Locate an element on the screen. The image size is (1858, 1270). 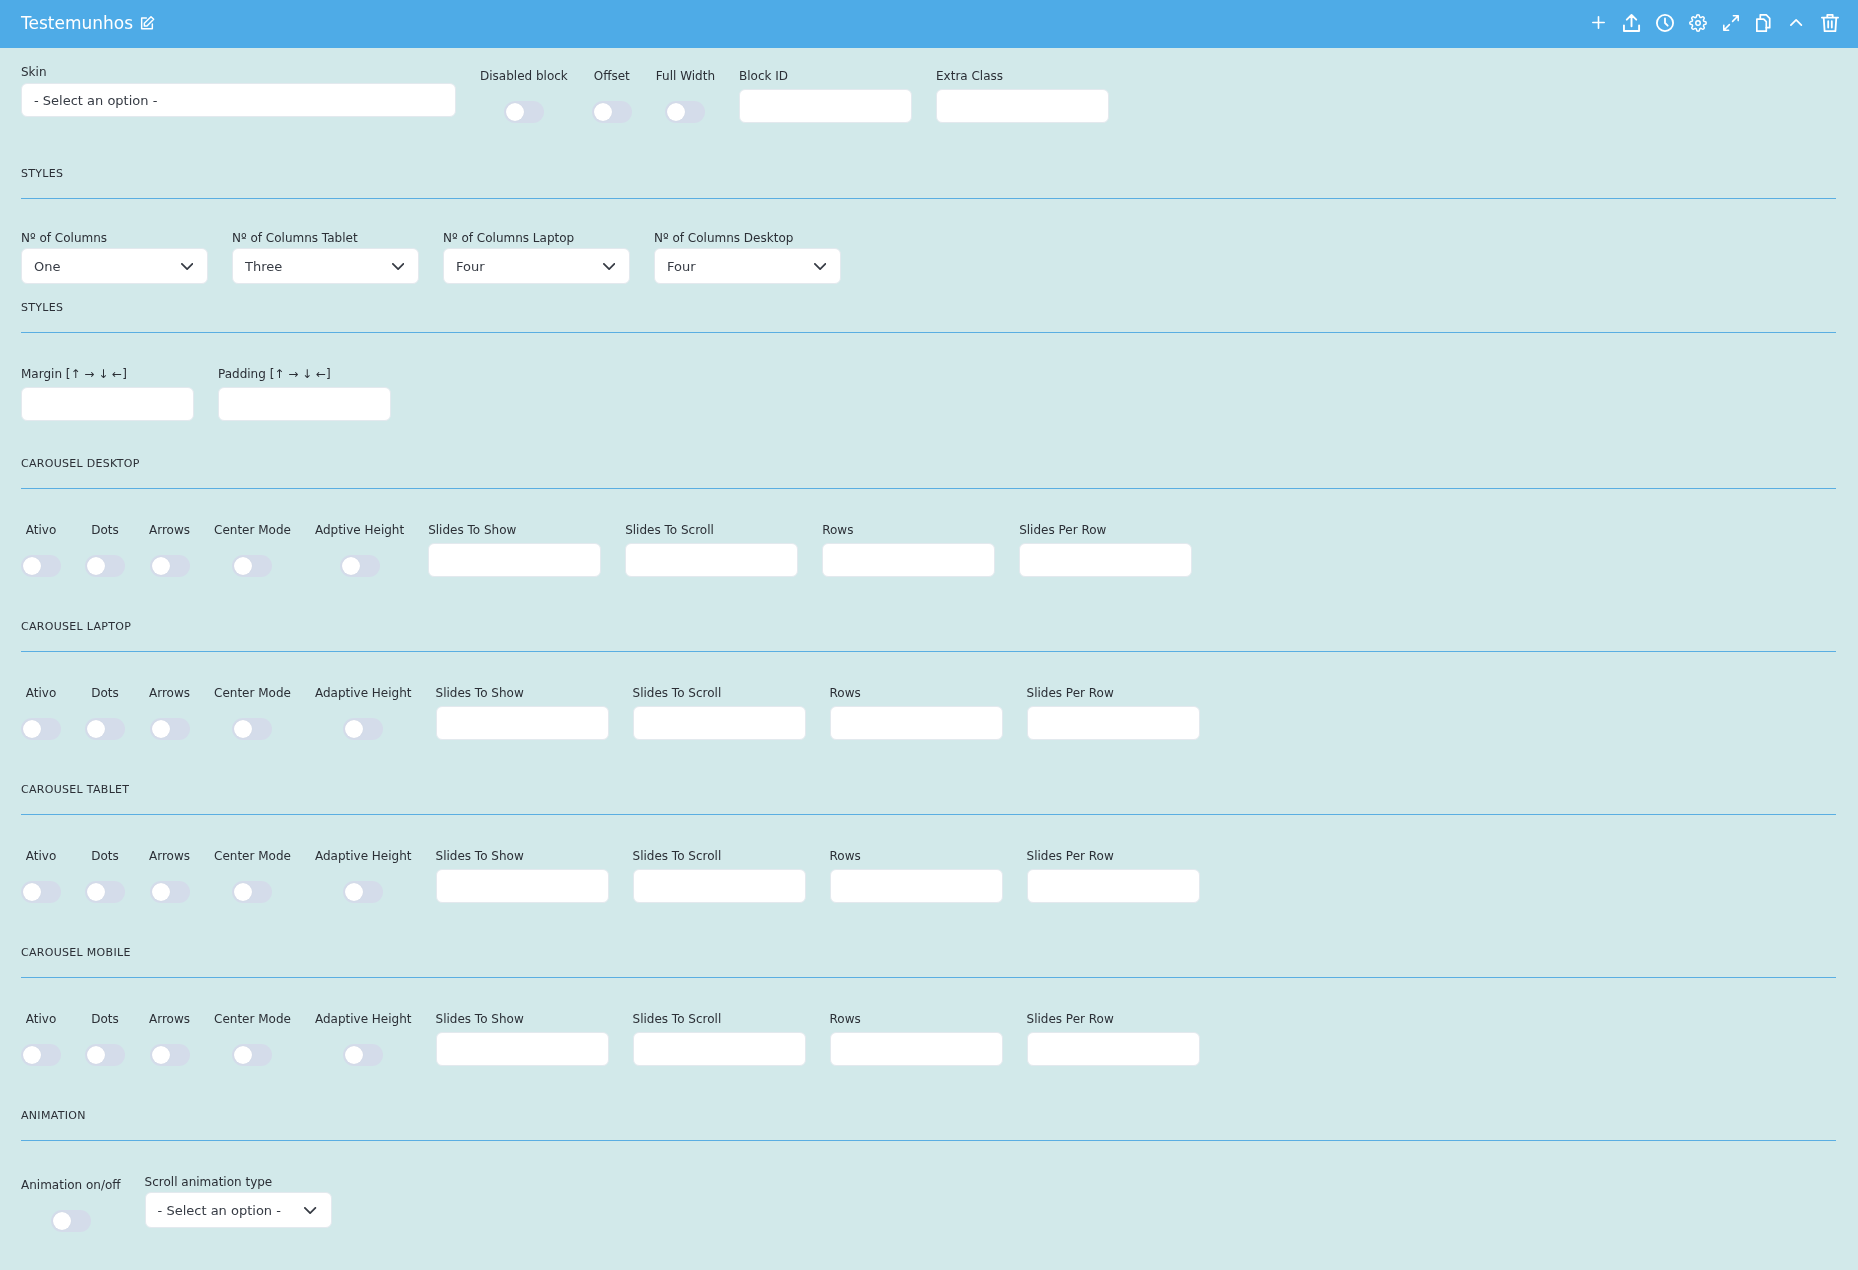
upload-icon is located at coordinates (1631, 22).